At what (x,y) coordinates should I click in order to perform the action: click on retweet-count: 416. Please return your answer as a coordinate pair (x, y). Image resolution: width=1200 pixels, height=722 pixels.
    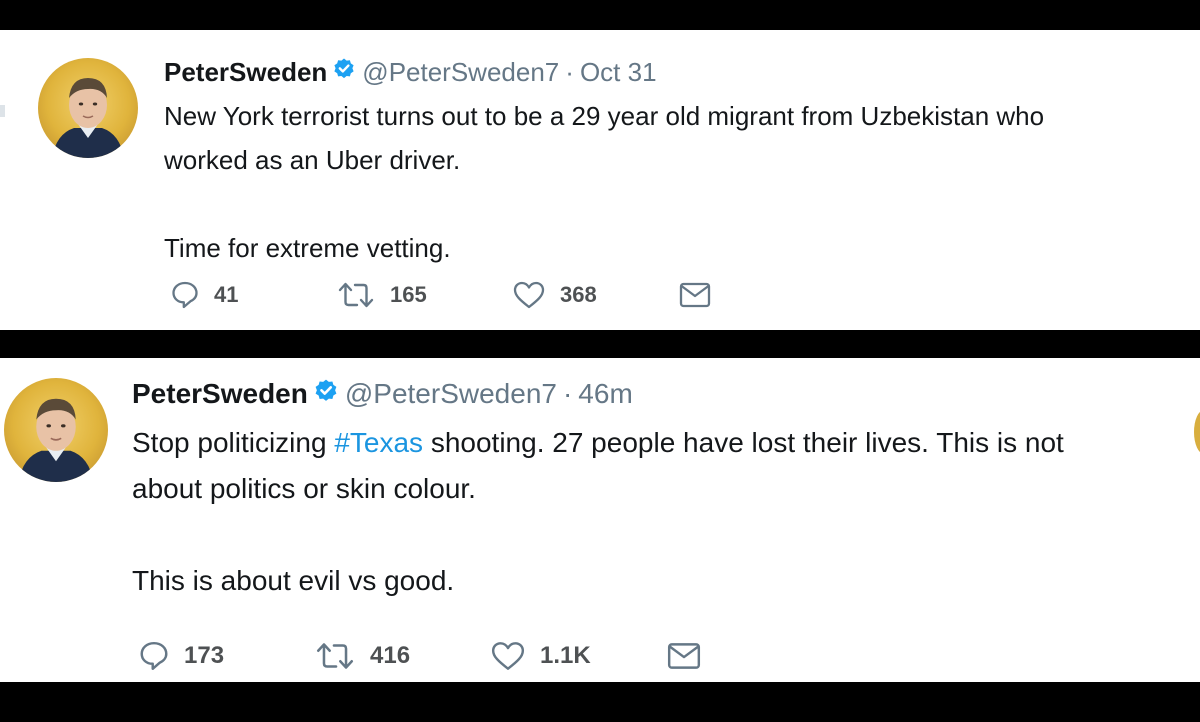
    Looking at the image, I should click on (390, 655).